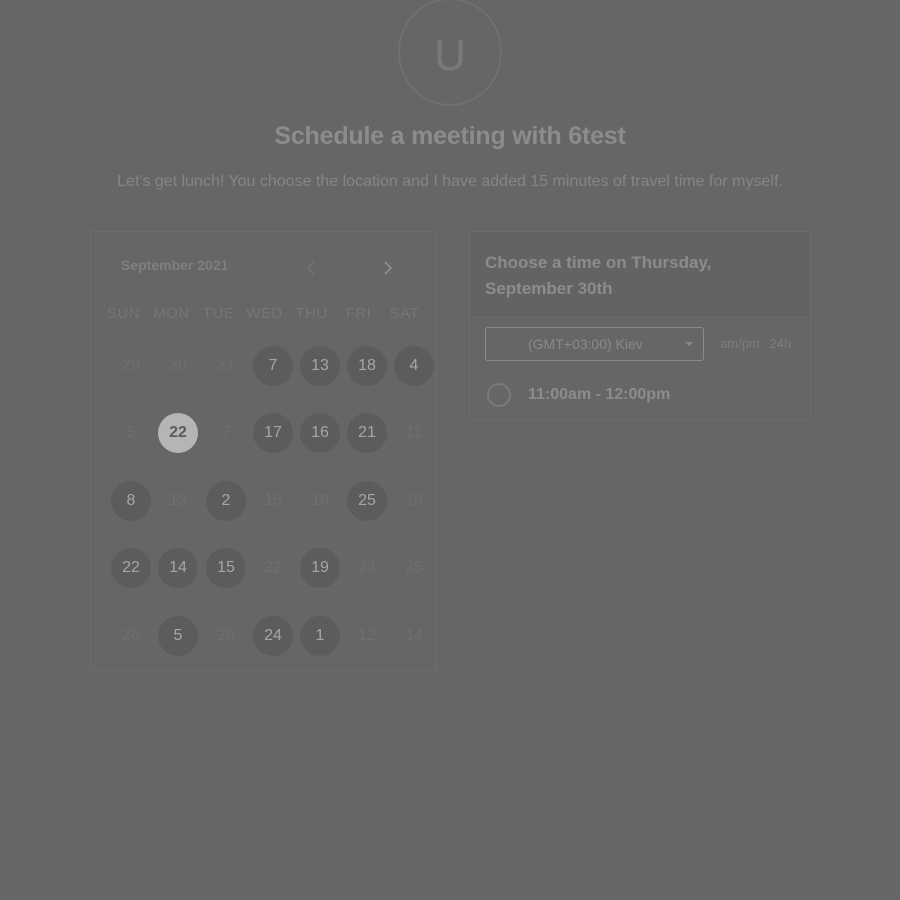 This screenshot has width=900, height=900. I want to click on time-slot: 11:00am - 12:00pm, so click(578, 395).